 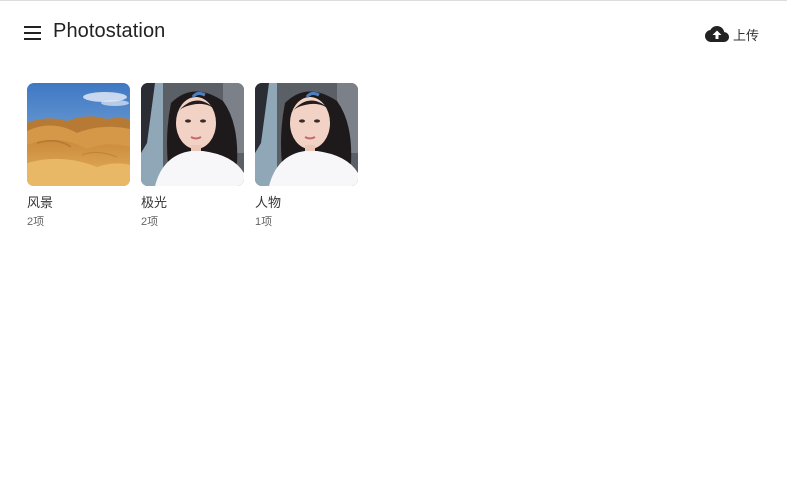 I want to click on menu-button, so click(x=33, y=33).